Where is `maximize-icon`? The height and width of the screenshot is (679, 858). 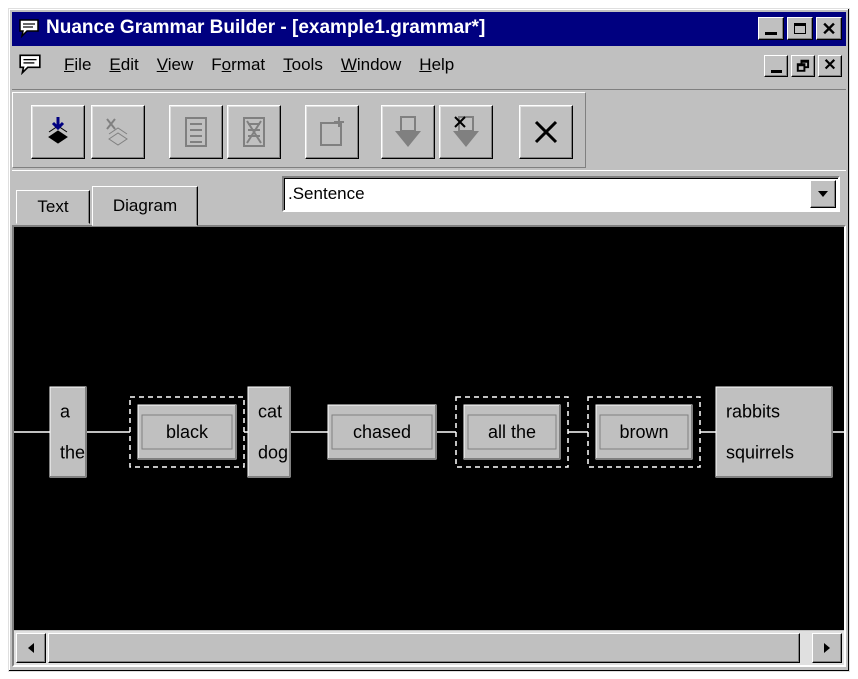 maximize-icon is located at coordinates (800, 28).